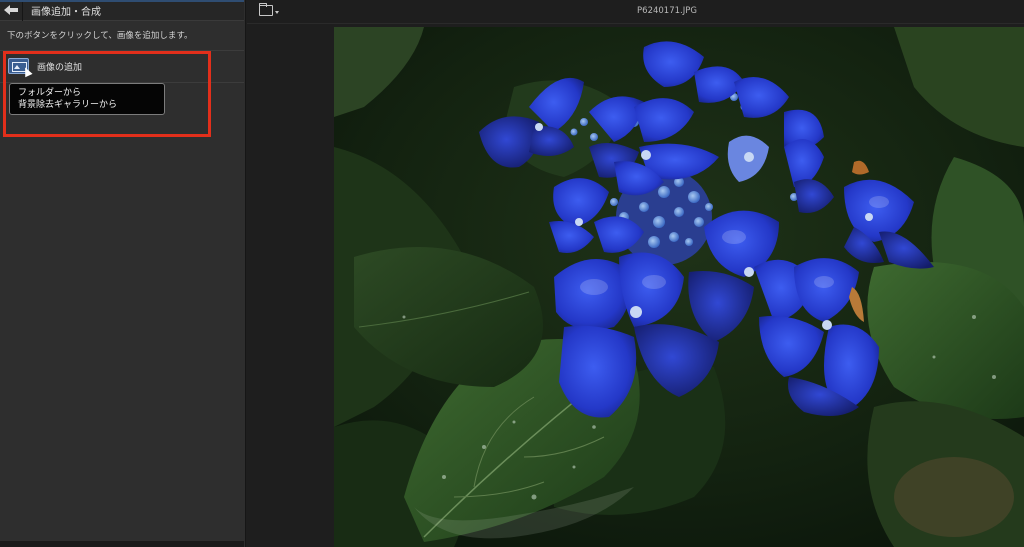  What do you see at coordinates (107, 94) in the screenshot?
I see `highlight-annotation-box` at bounding box center [107, 94].